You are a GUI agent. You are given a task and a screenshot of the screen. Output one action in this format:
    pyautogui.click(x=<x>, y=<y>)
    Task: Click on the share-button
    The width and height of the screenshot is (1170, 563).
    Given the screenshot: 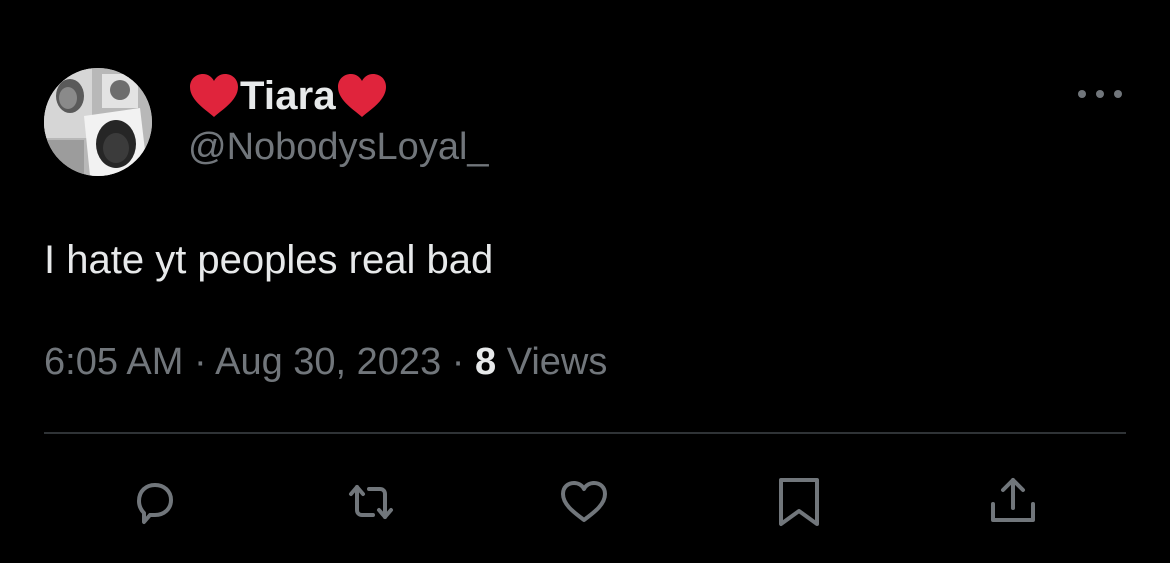 What is the action you would take?
    pyautogui.click(x=1013, y=502)
    